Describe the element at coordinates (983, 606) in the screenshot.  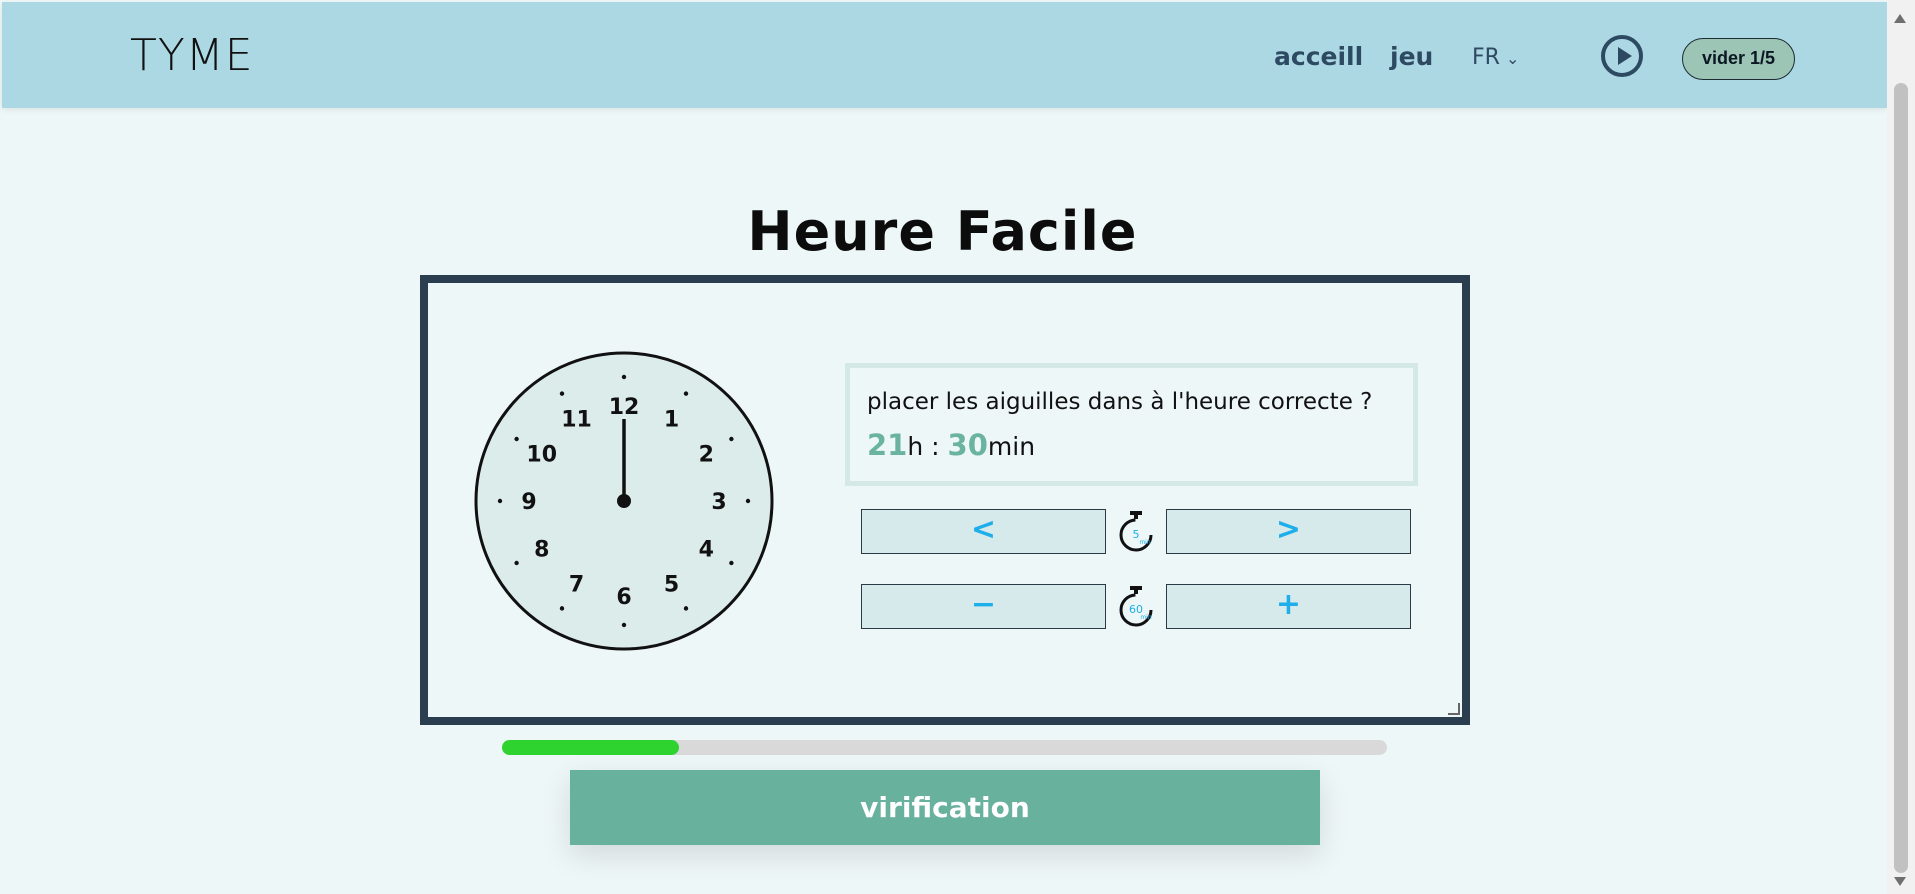
I see `minus-60-min-button: −` at that location.